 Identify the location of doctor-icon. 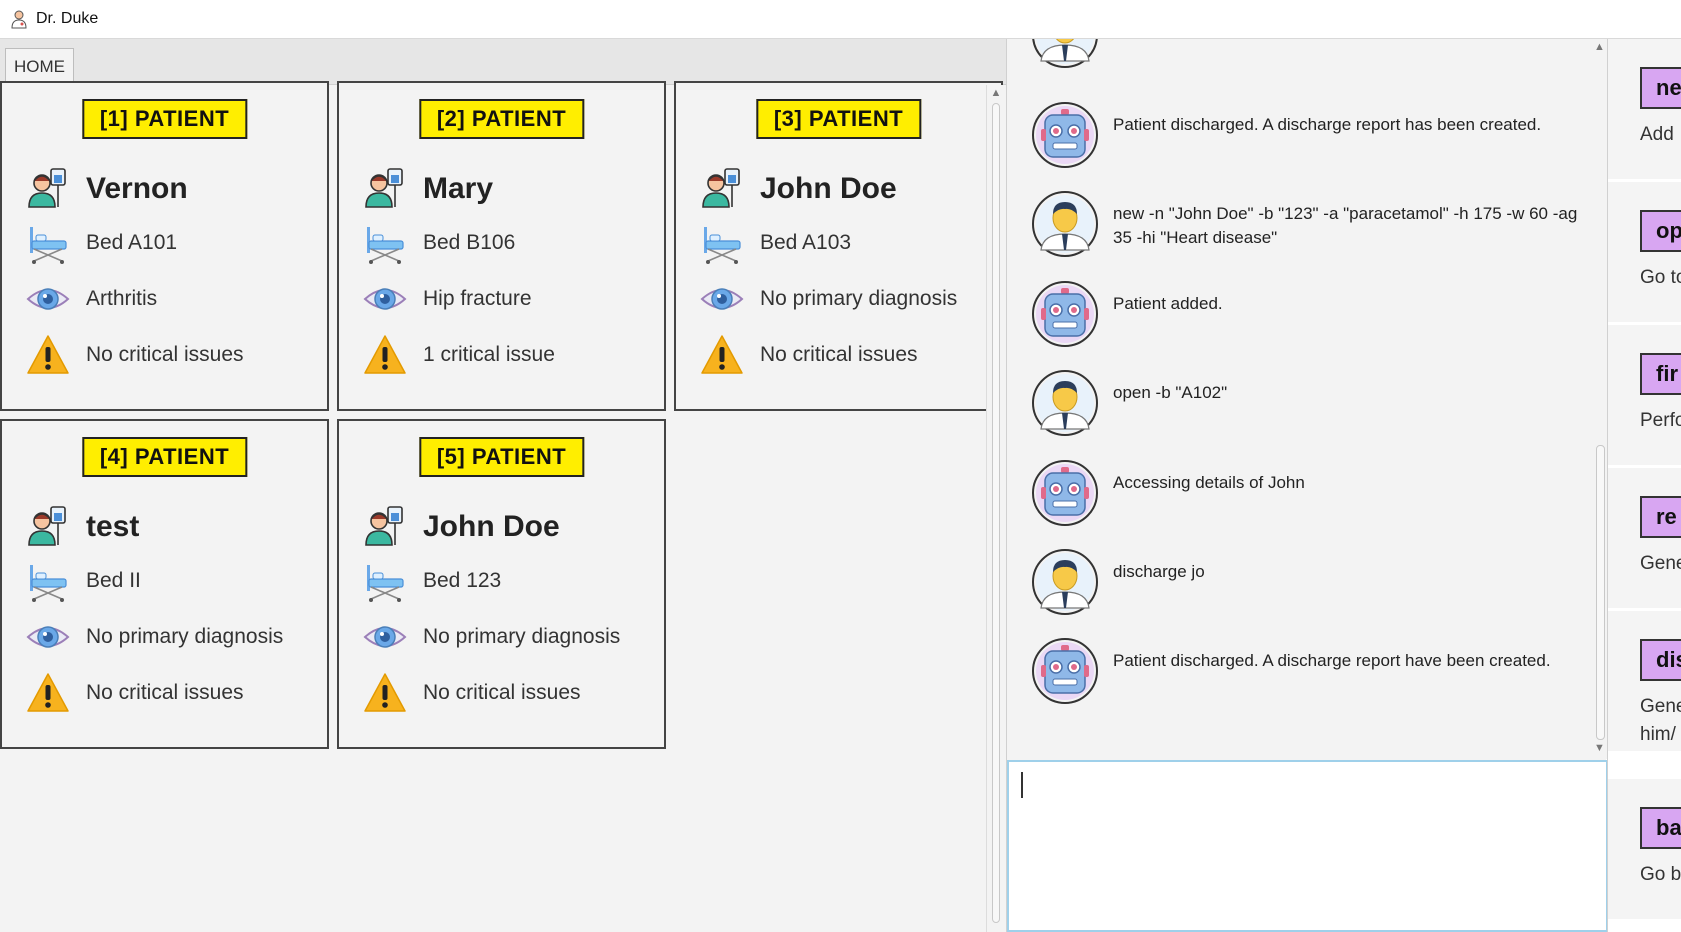
(19, 19).